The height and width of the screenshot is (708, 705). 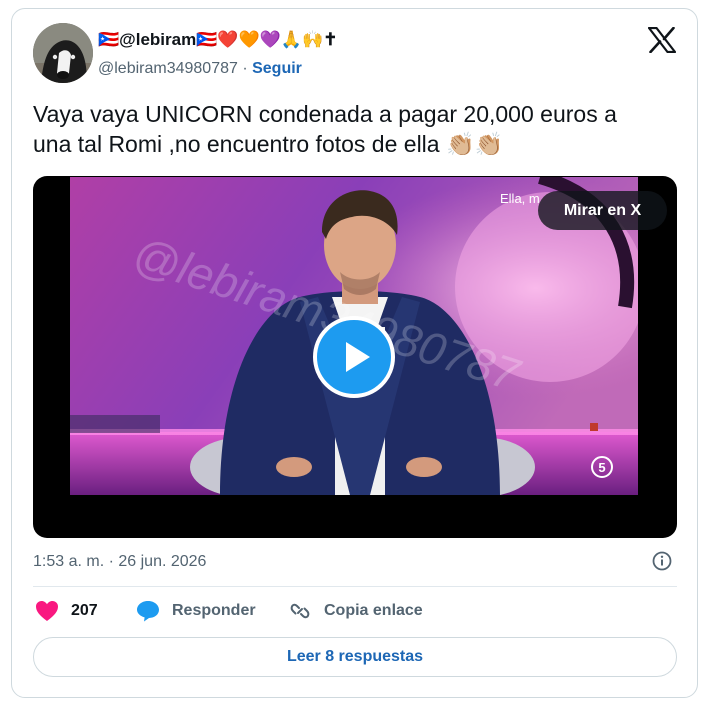 I want to click on copy-link-label: Copia enlace, so click(x=373, y=610).